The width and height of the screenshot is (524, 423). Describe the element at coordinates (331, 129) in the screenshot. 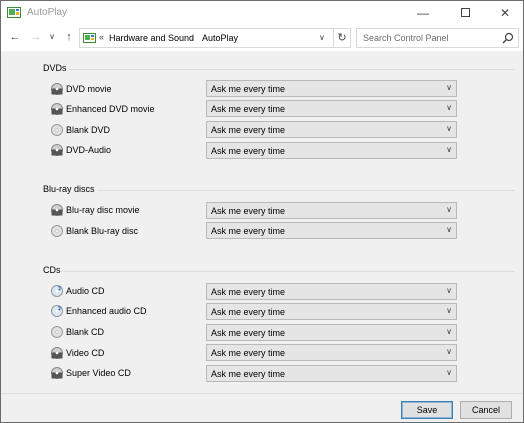

I see `blank-dvd-select: Ask me every time ∨` at that location.